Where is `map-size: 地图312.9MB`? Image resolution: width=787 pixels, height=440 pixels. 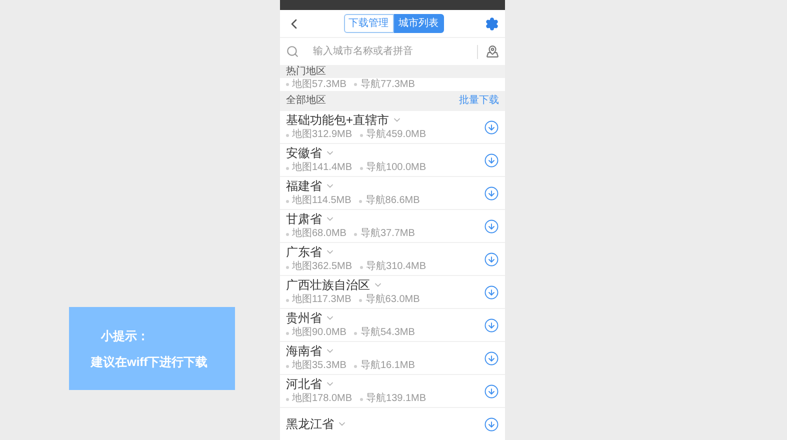
map-size: 地图312.9MB is located at coordinates (319, 135).